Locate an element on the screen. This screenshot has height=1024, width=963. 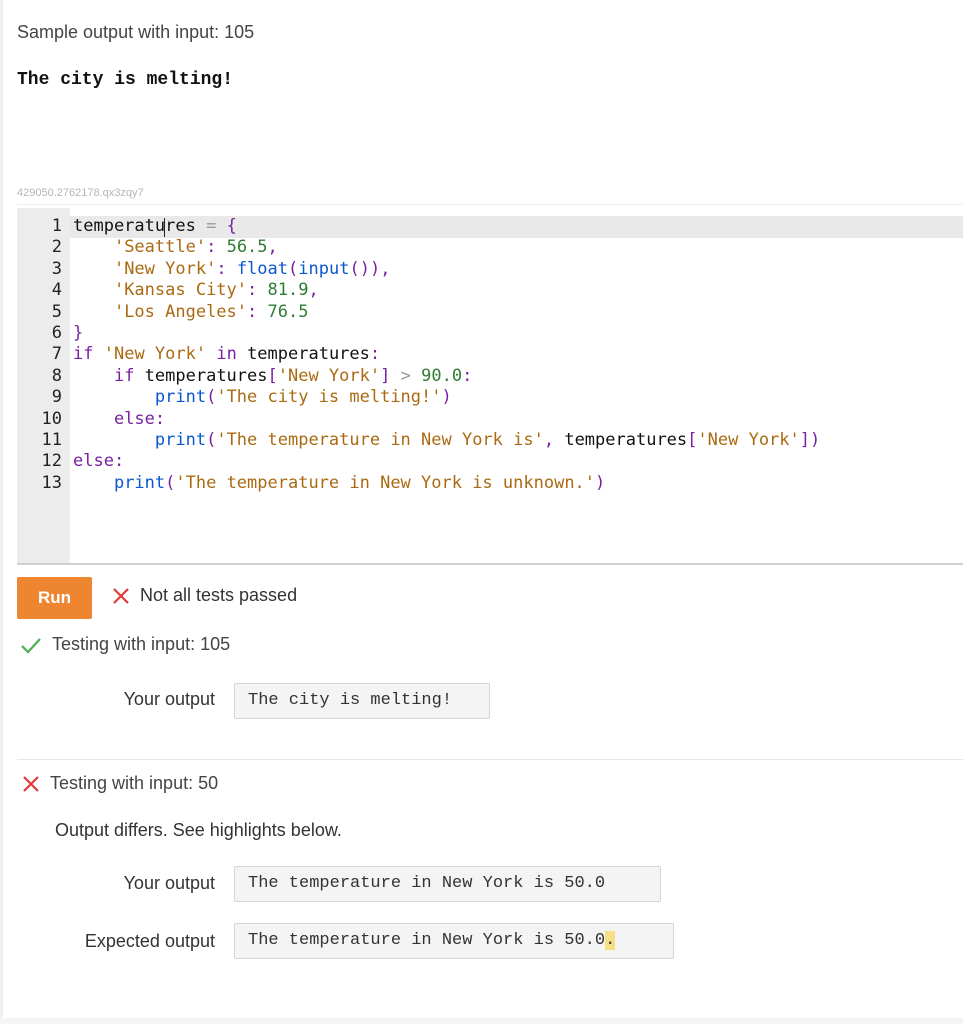
status-text: Not all tests passed is located at coordinates (219, 595).